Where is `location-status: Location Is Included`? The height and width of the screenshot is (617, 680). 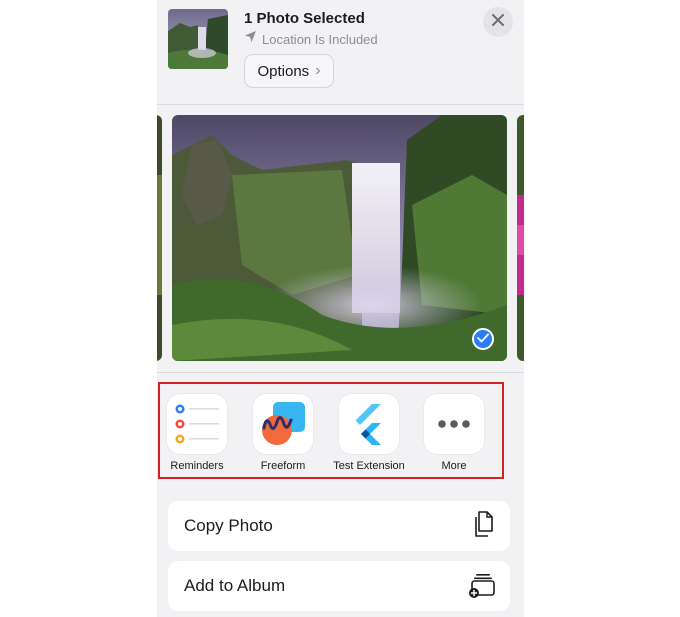
location-status: Location Is Included is located at coordinates (320, 39).